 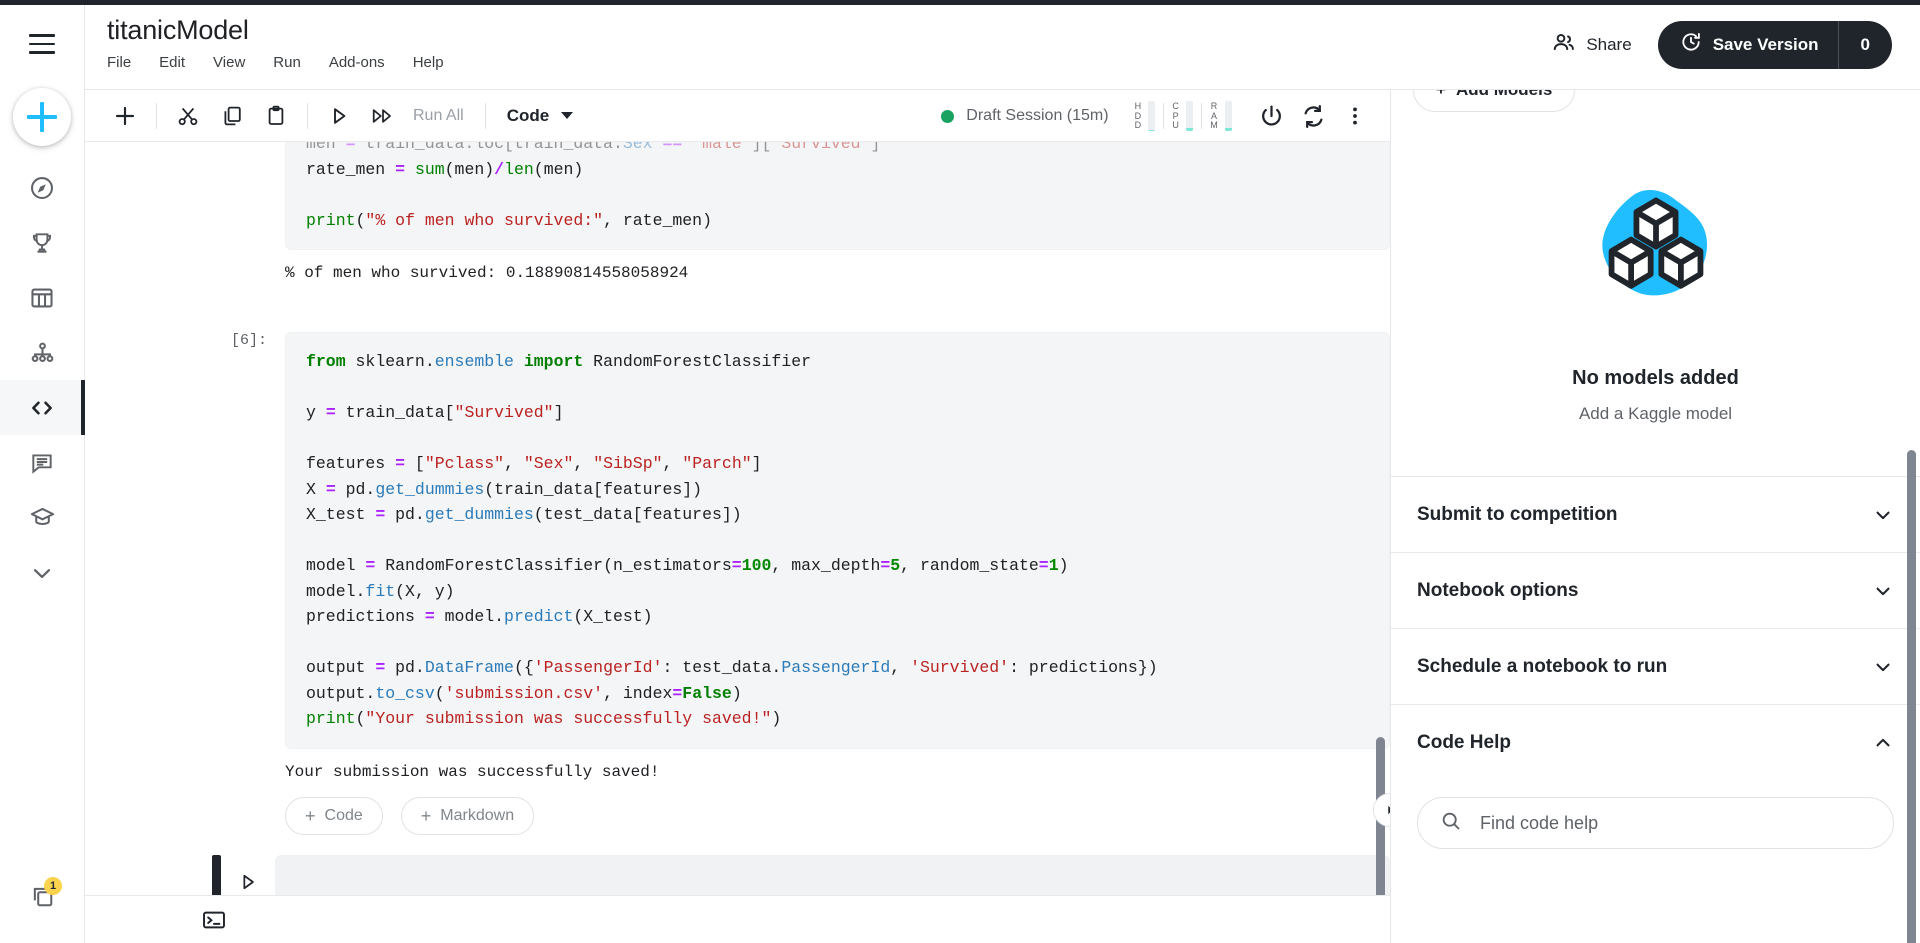 I want to click on cpu-meter: CPU, so click(x=1183, y=116).